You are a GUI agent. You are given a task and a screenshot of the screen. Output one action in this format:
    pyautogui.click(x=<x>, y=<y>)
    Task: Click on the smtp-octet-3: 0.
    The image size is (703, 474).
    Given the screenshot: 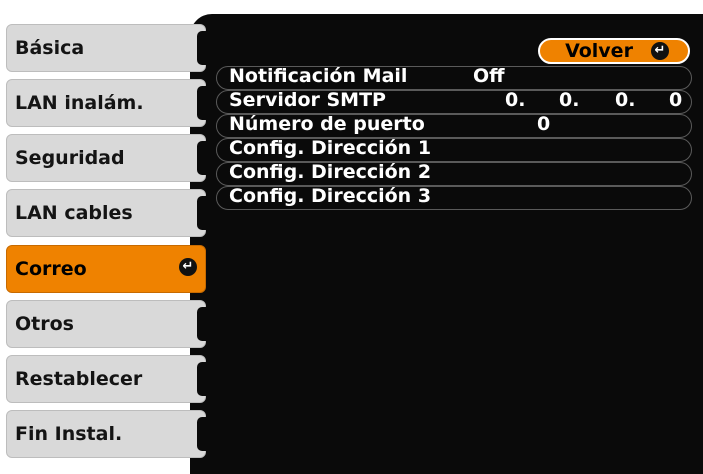 What is the action you would take?
    pyautogui.click(x=625, y=100)
    